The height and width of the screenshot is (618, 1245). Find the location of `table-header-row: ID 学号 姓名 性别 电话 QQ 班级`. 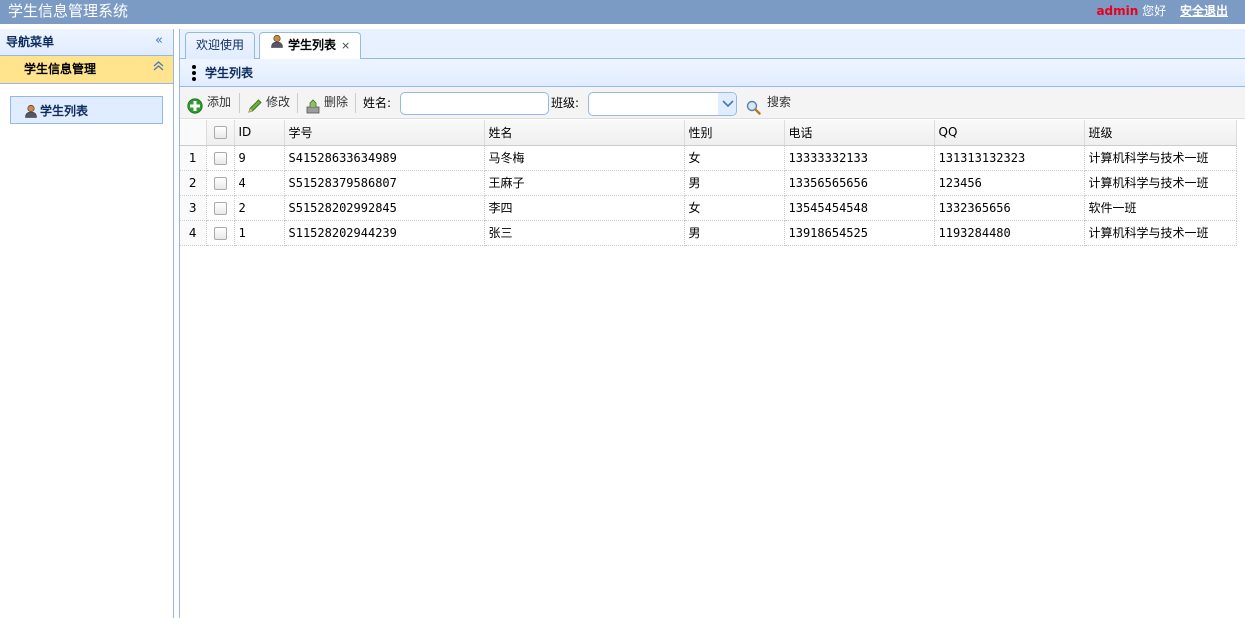

table-header-row: ID 学号 姓名 性别 电话 QQ 班级 is located at coordinates (708, 133).